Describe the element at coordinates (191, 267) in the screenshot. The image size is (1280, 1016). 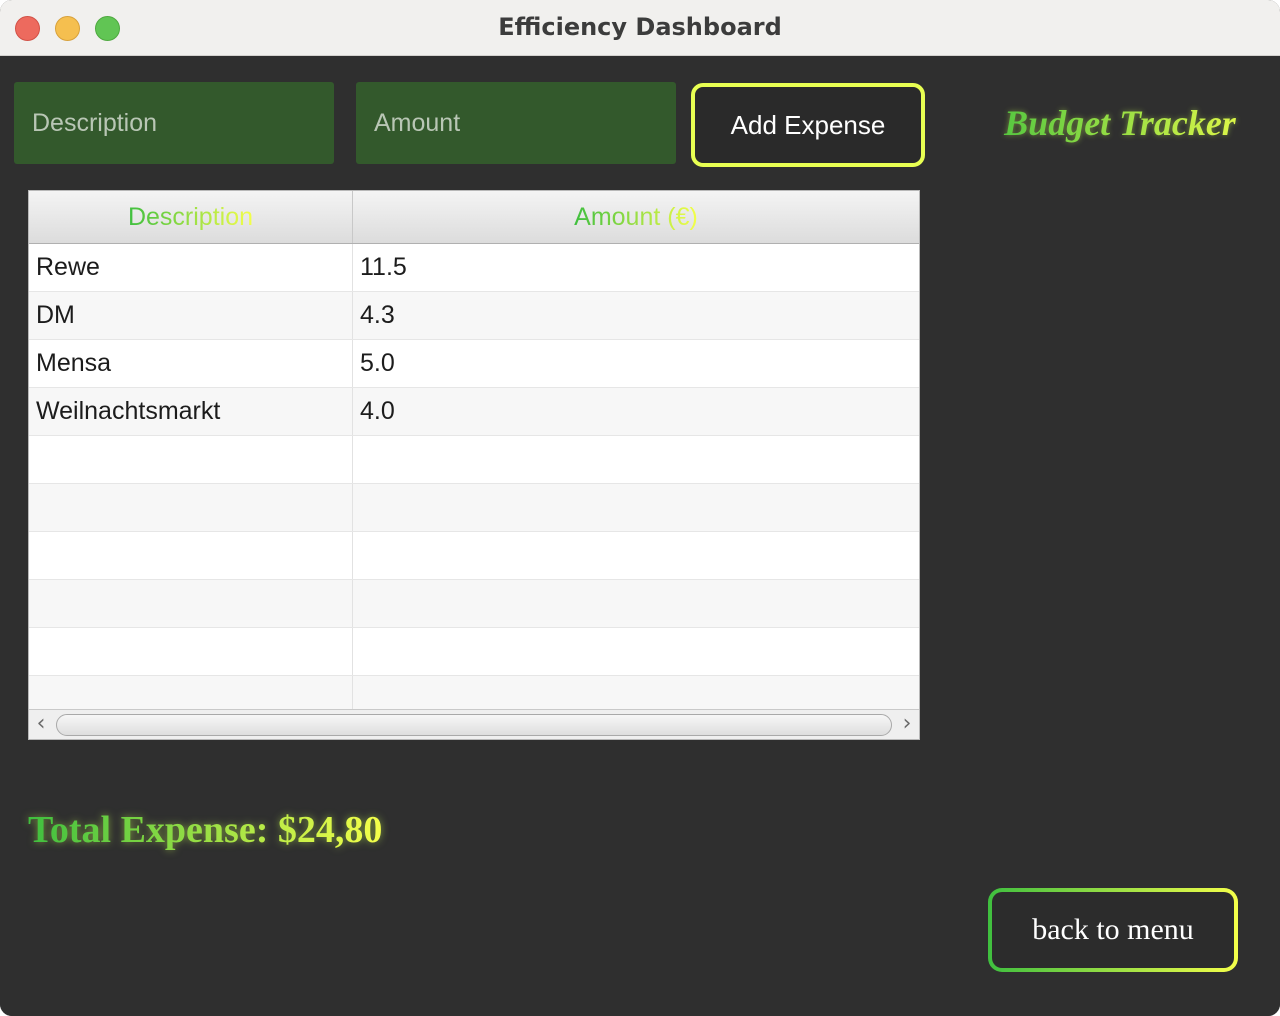
I see `description-cell: Rewe` at that location.